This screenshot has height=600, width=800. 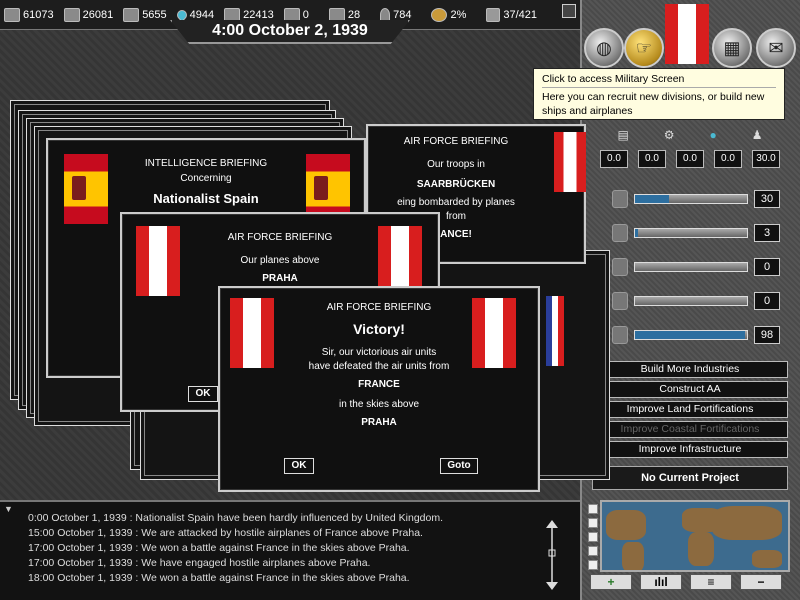 I want to click on divisions-value: 37/421, so click(x=520, y=14).